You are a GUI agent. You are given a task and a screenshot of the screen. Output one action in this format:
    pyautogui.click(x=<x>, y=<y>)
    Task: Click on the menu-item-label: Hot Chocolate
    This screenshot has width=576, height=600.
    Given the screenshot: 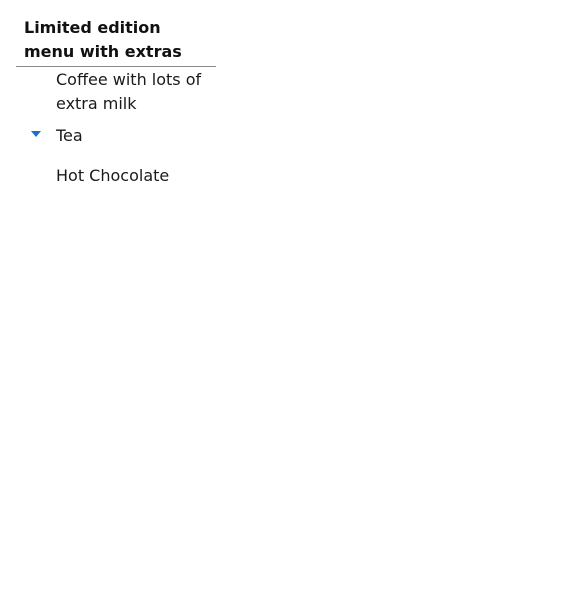 What is the action you would take?
    pyautogui.click(x=113, y=175)
    